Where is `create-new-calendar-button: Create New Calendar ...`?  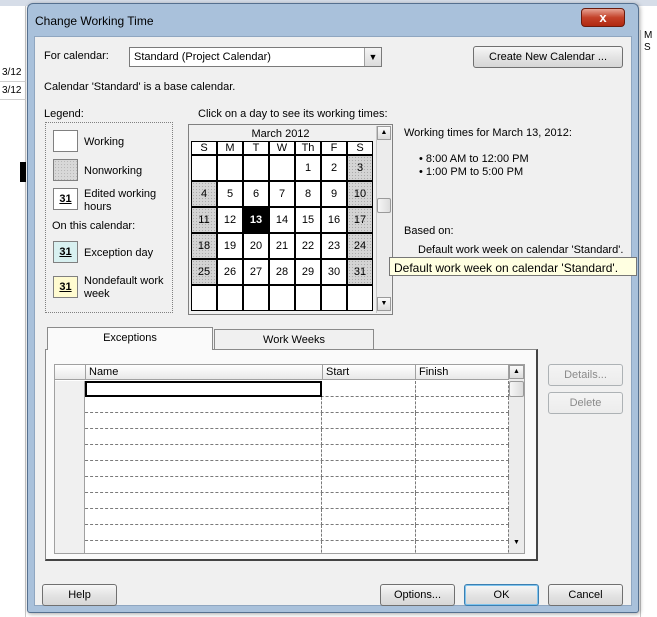 create-new-calendar-button: Create New Calendar ... is located at coordinates (548, 57).